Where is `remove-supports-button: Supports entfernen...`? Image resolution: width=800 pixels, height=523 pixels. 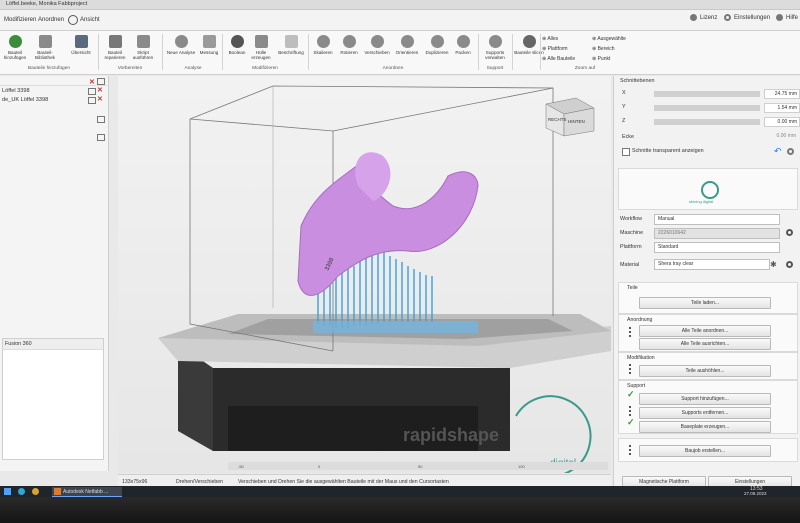
remove-supports-button: Supports entfernen... is located at coordinates (705, 413).